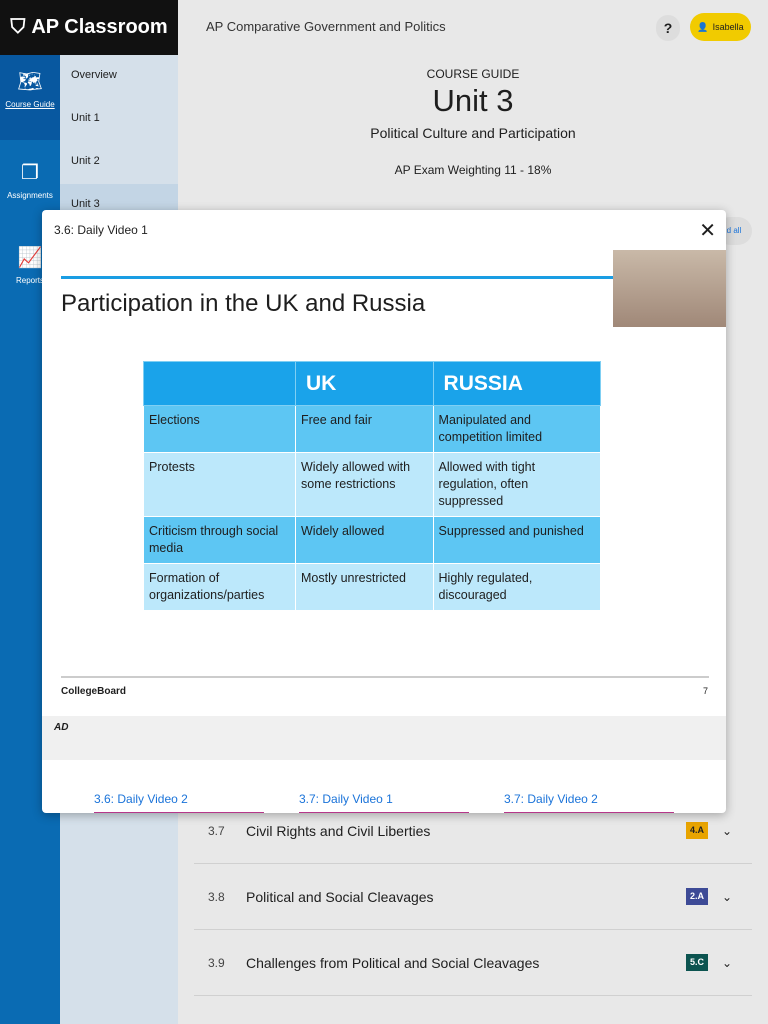 The image size is (768, 1024). Describe the element at coordinates (30, 82) in the screenshot. I see `map-icon: 🗺` at that location.